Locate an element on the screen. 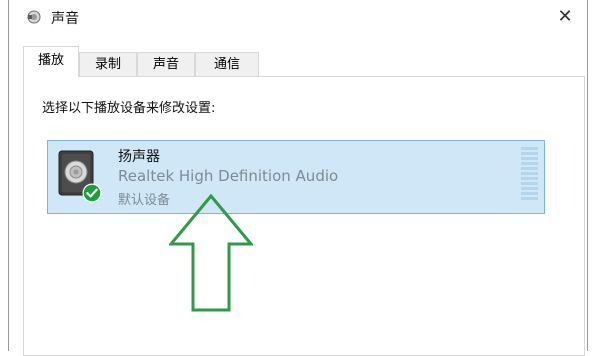  tab-sounds: 声音 is located at coordinates (166, 64).